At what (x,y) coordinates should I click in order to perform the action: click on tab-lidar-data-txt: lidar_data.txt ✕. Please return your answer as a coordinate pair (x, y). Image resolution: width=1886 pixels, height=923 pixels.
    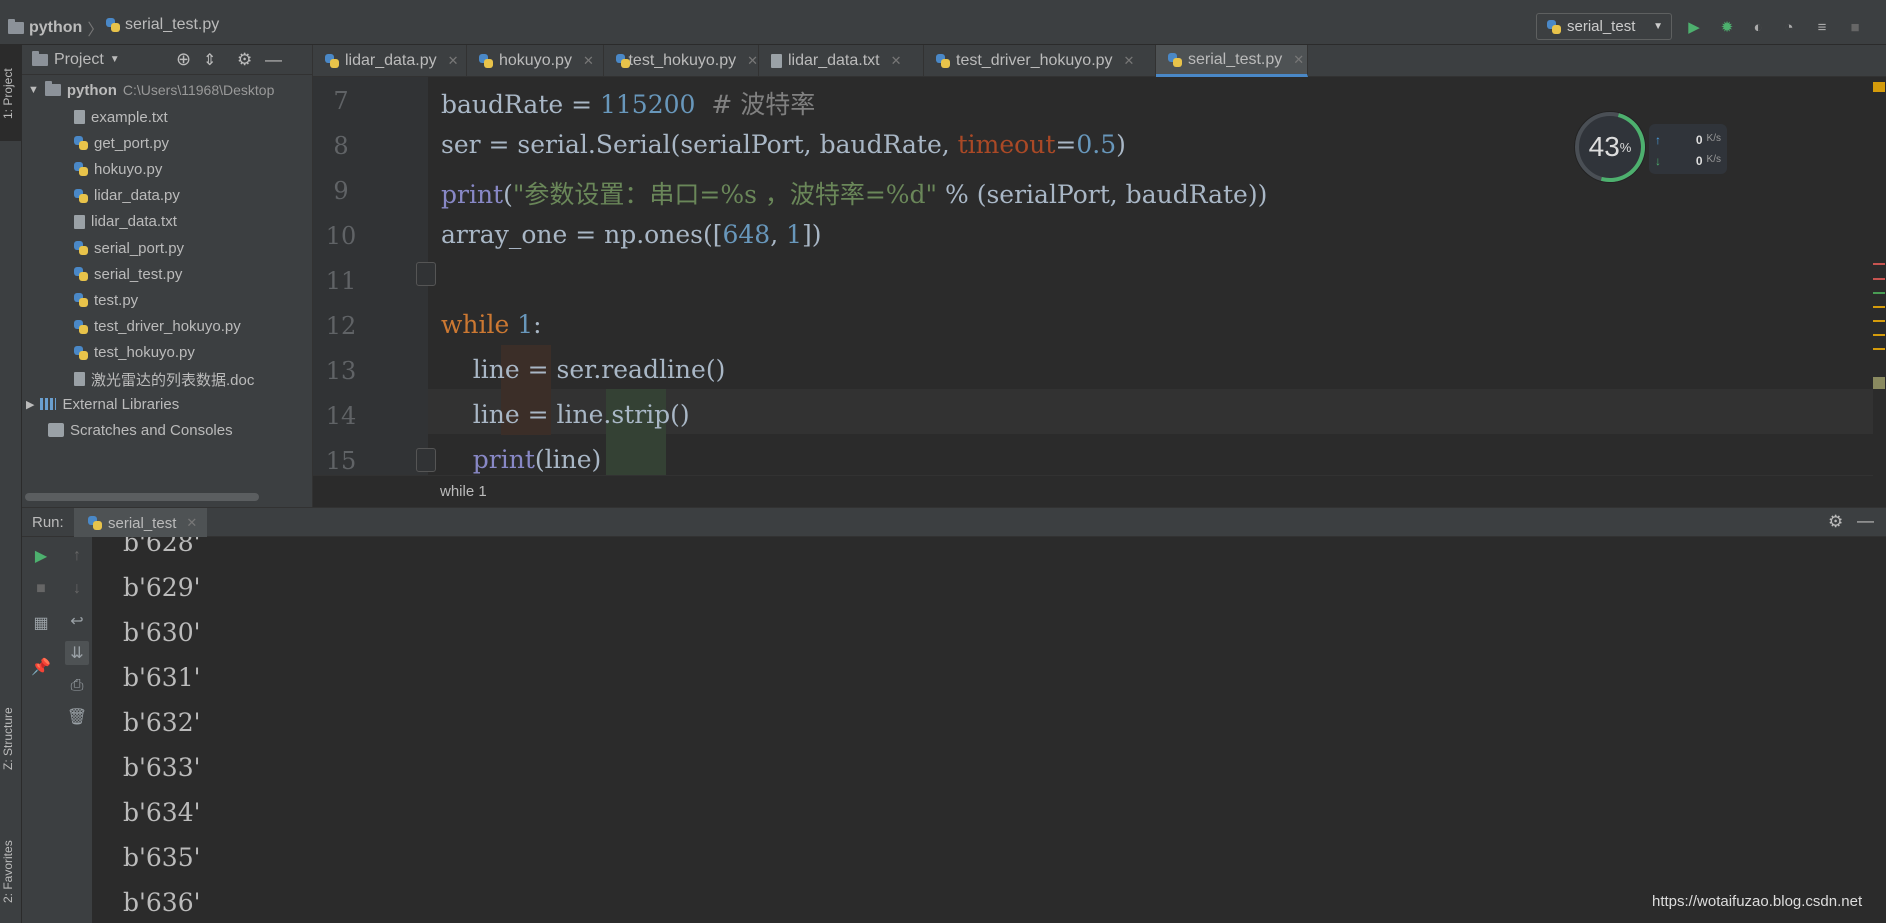
    Looking at the image, I should click on (841, 61).